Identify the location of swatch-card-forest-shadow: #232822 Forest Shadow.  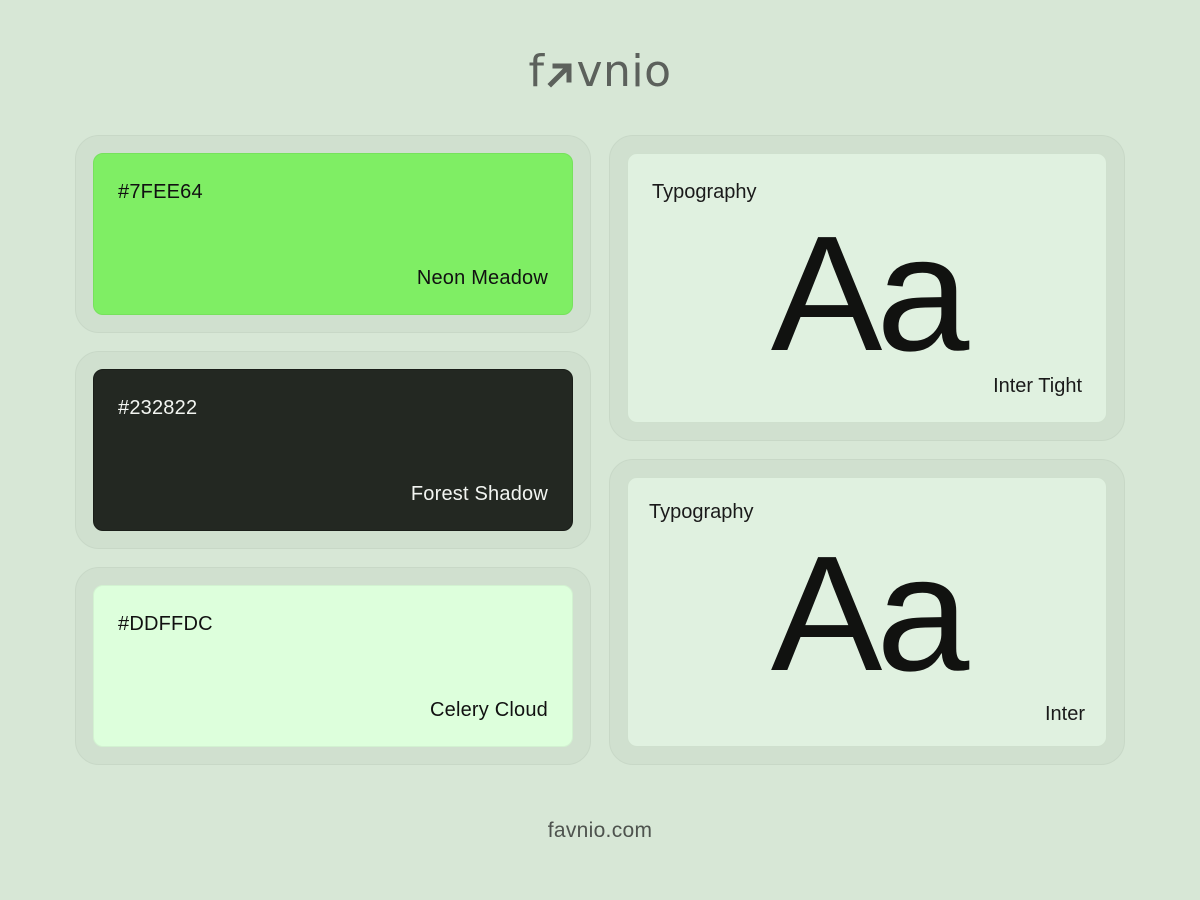
(333, 450).